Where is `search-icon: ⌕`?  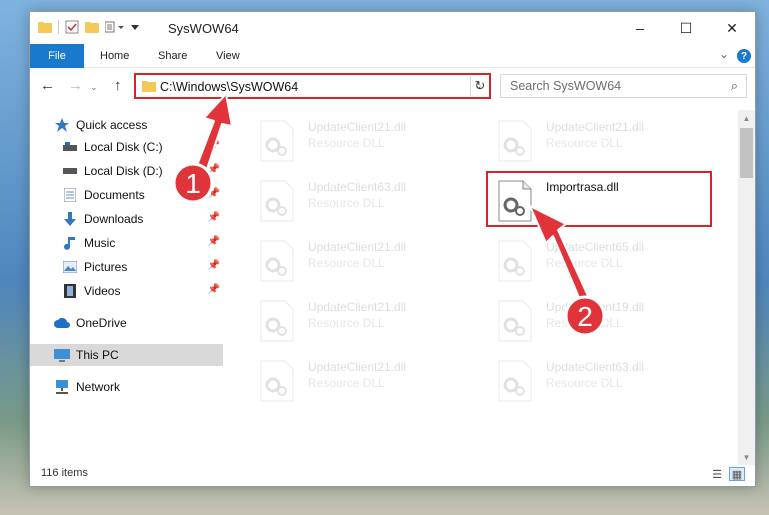 search-icon: ⌕ is located at coordinates (734, 86).